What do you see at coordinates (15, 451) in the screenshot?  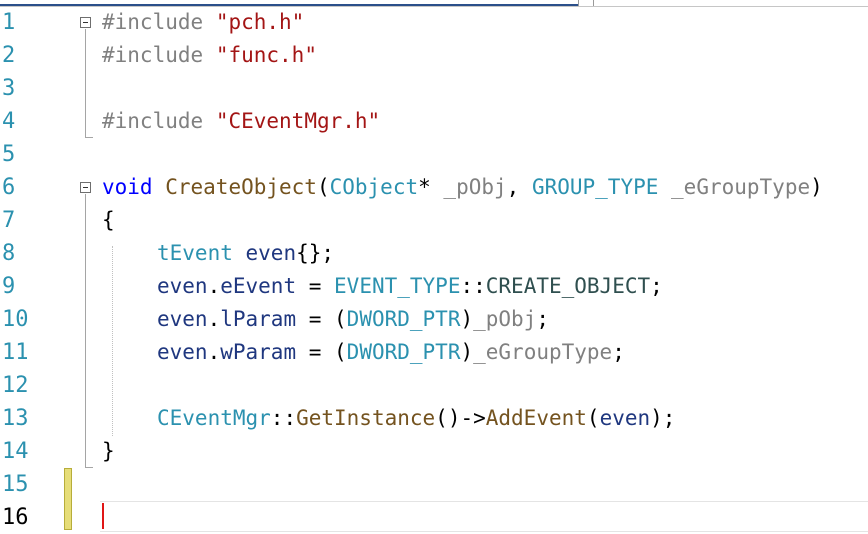 I see `line-number: 14` at bounding box center [15, 451].